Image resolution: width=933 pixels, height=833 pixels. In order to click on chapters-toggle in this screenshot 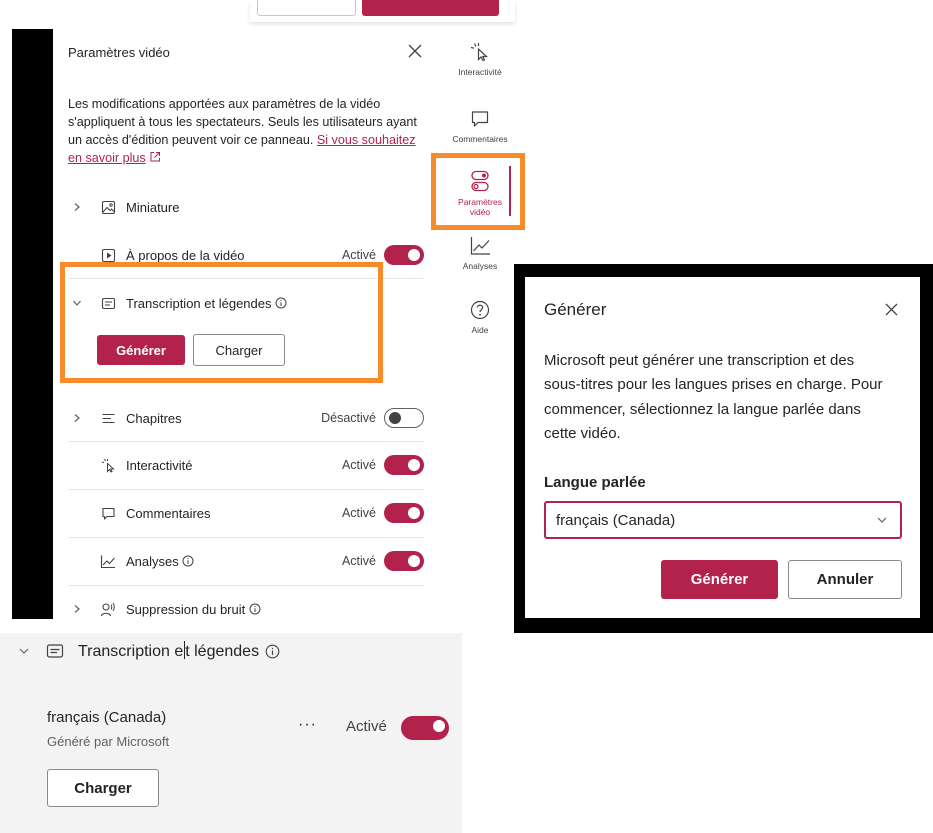, I will do `click(404, 418)`.